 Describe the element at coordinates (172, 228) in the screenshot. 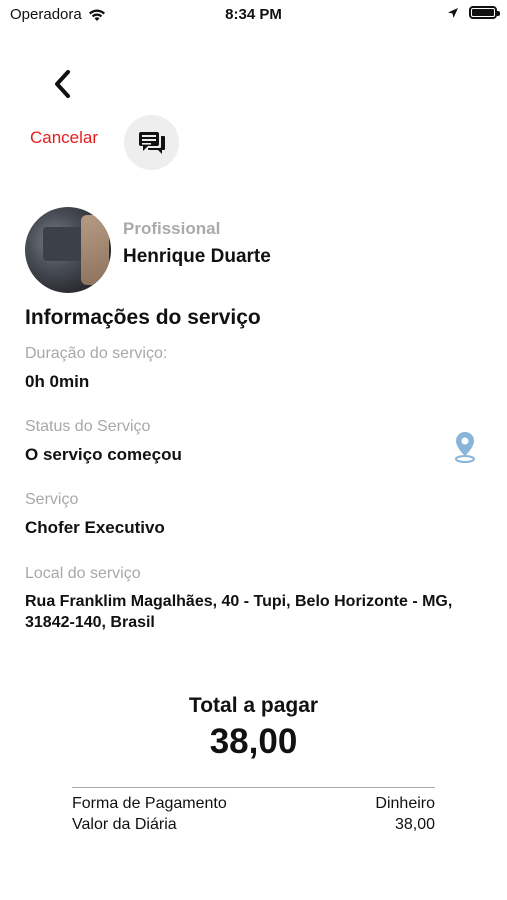

I see `professional-label: Profissional` at that location.